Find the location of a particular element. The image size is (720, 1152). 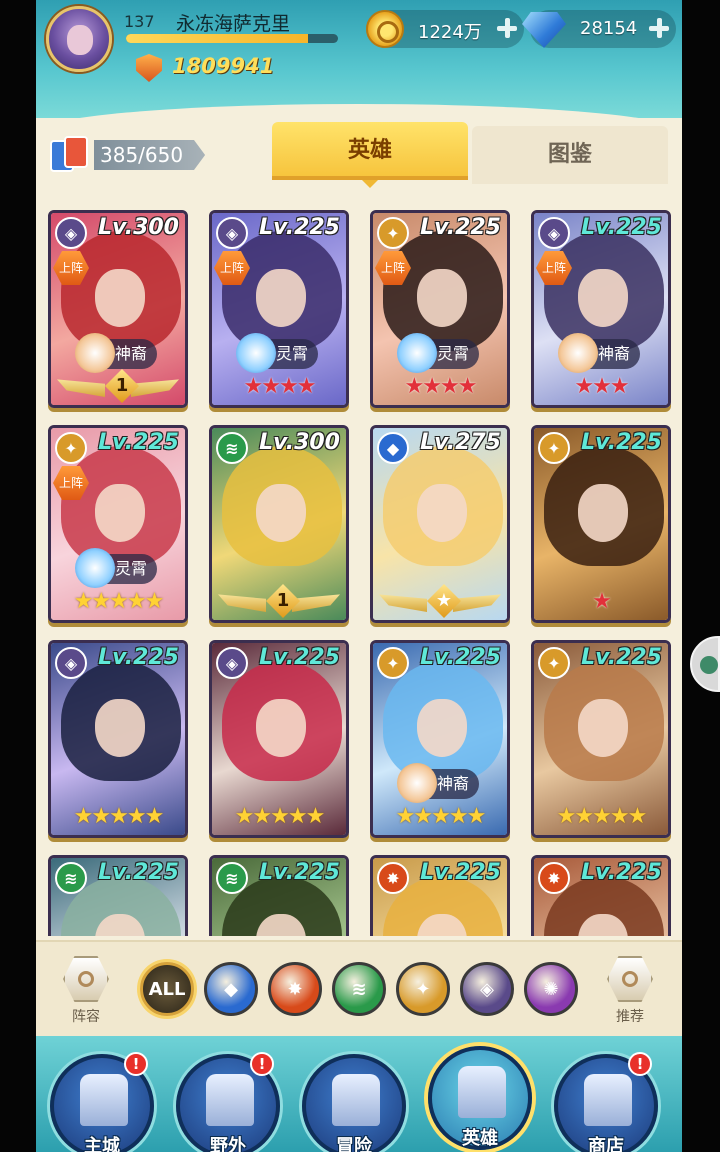

filter-fire-button: ✸ is located at coordinates (295, 989).